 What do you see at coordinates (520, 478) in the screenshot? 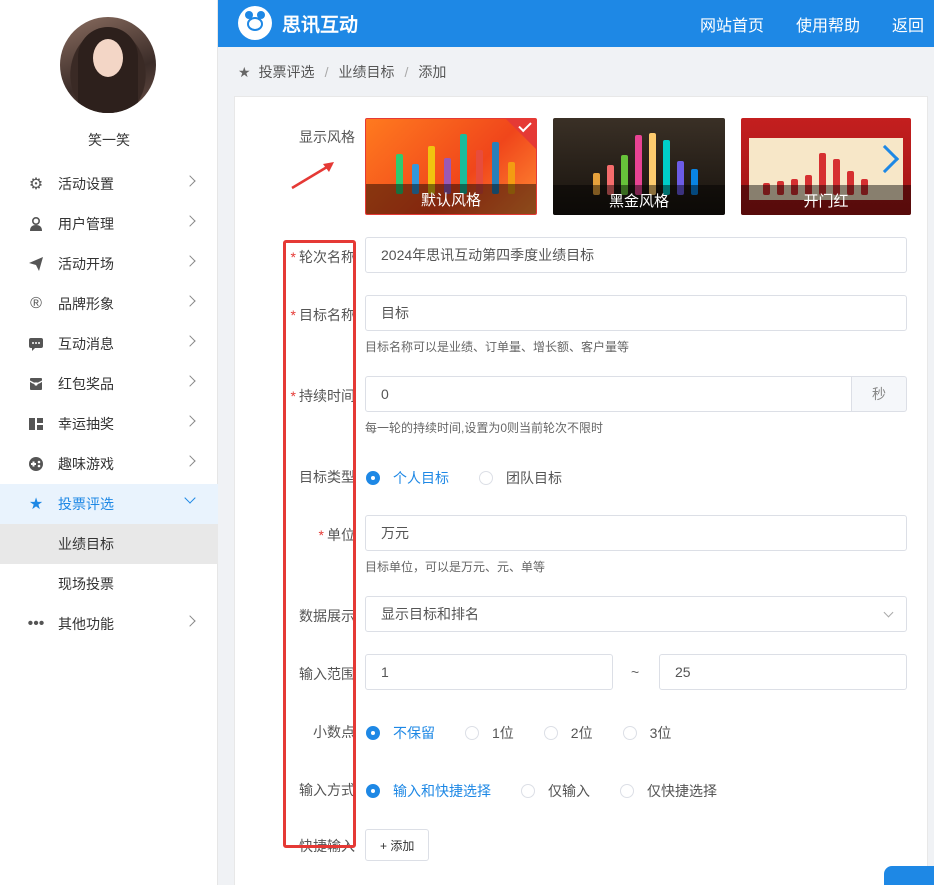
I see `radio-team-target: 团队目标` at bounding box center [520, 478].